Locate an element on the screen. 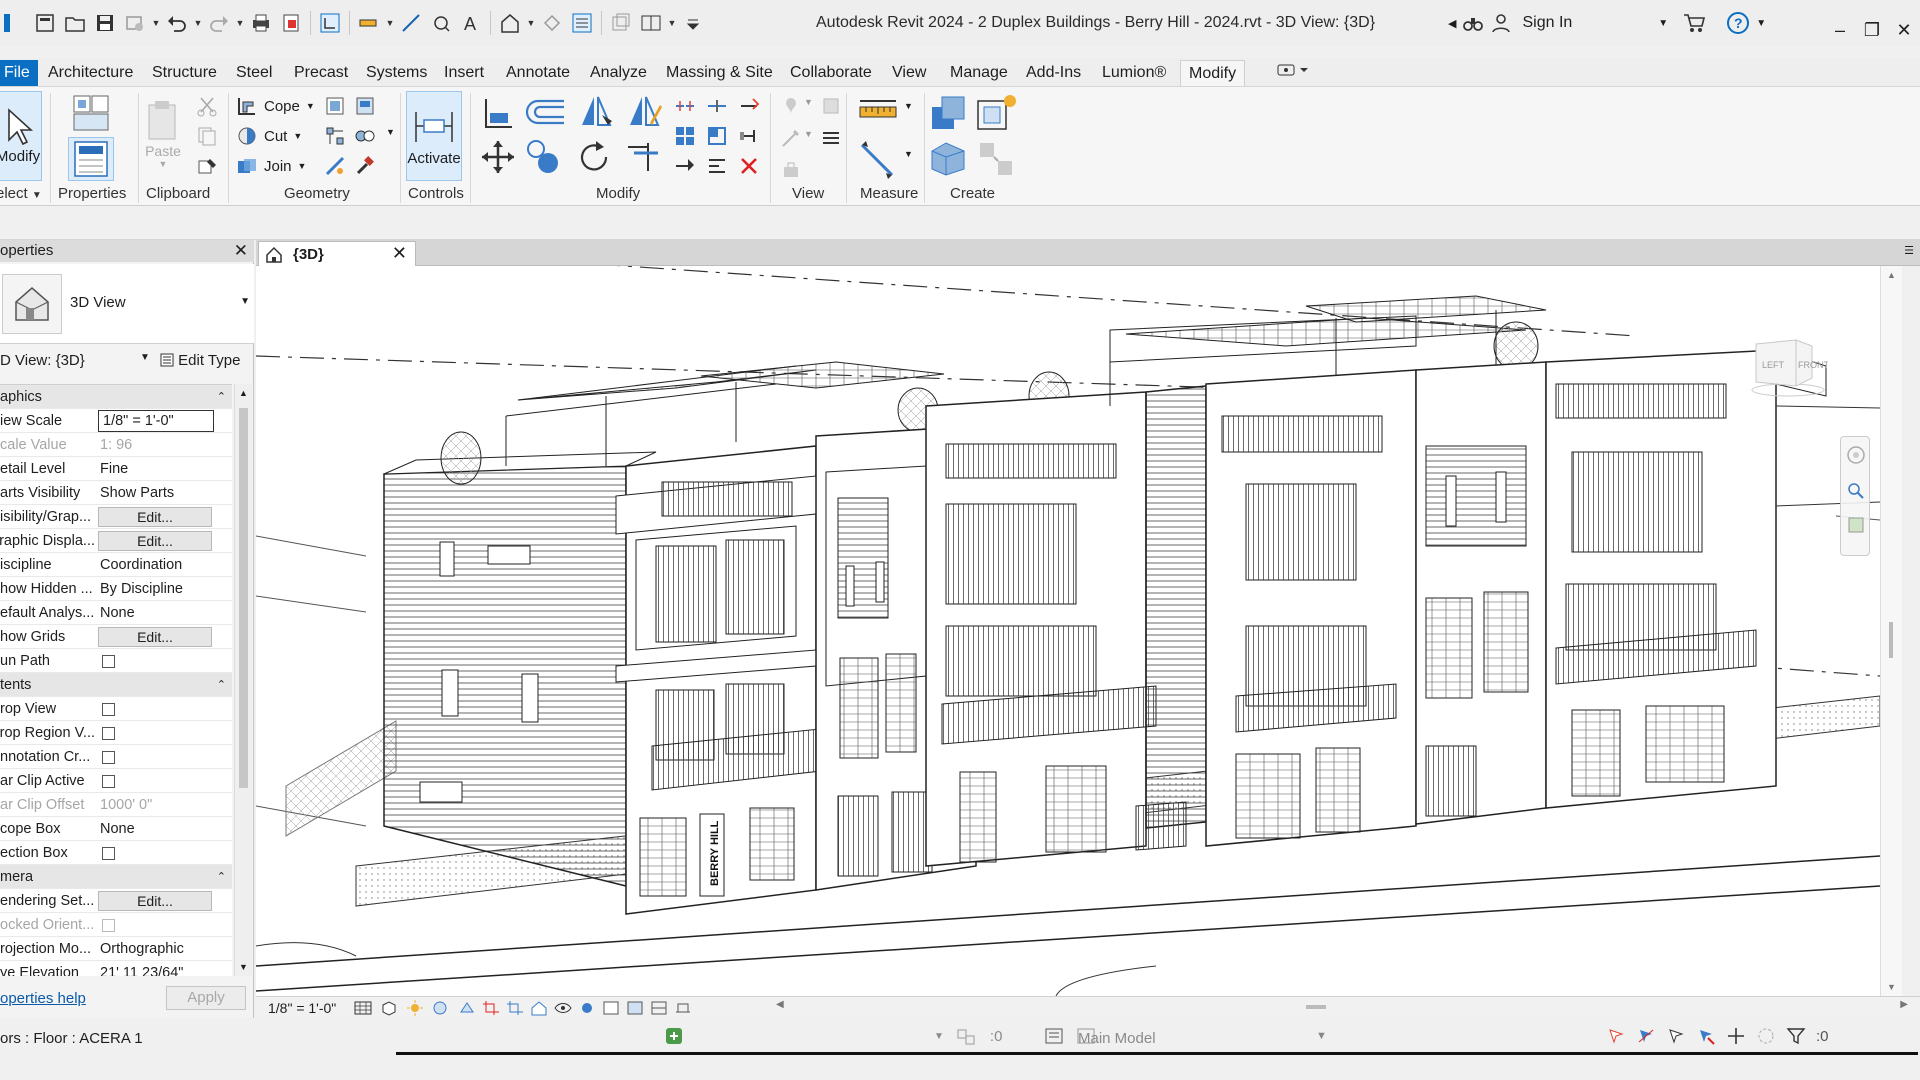  scroll-down-icon: ▼ is located at coordinates (1891, 987).